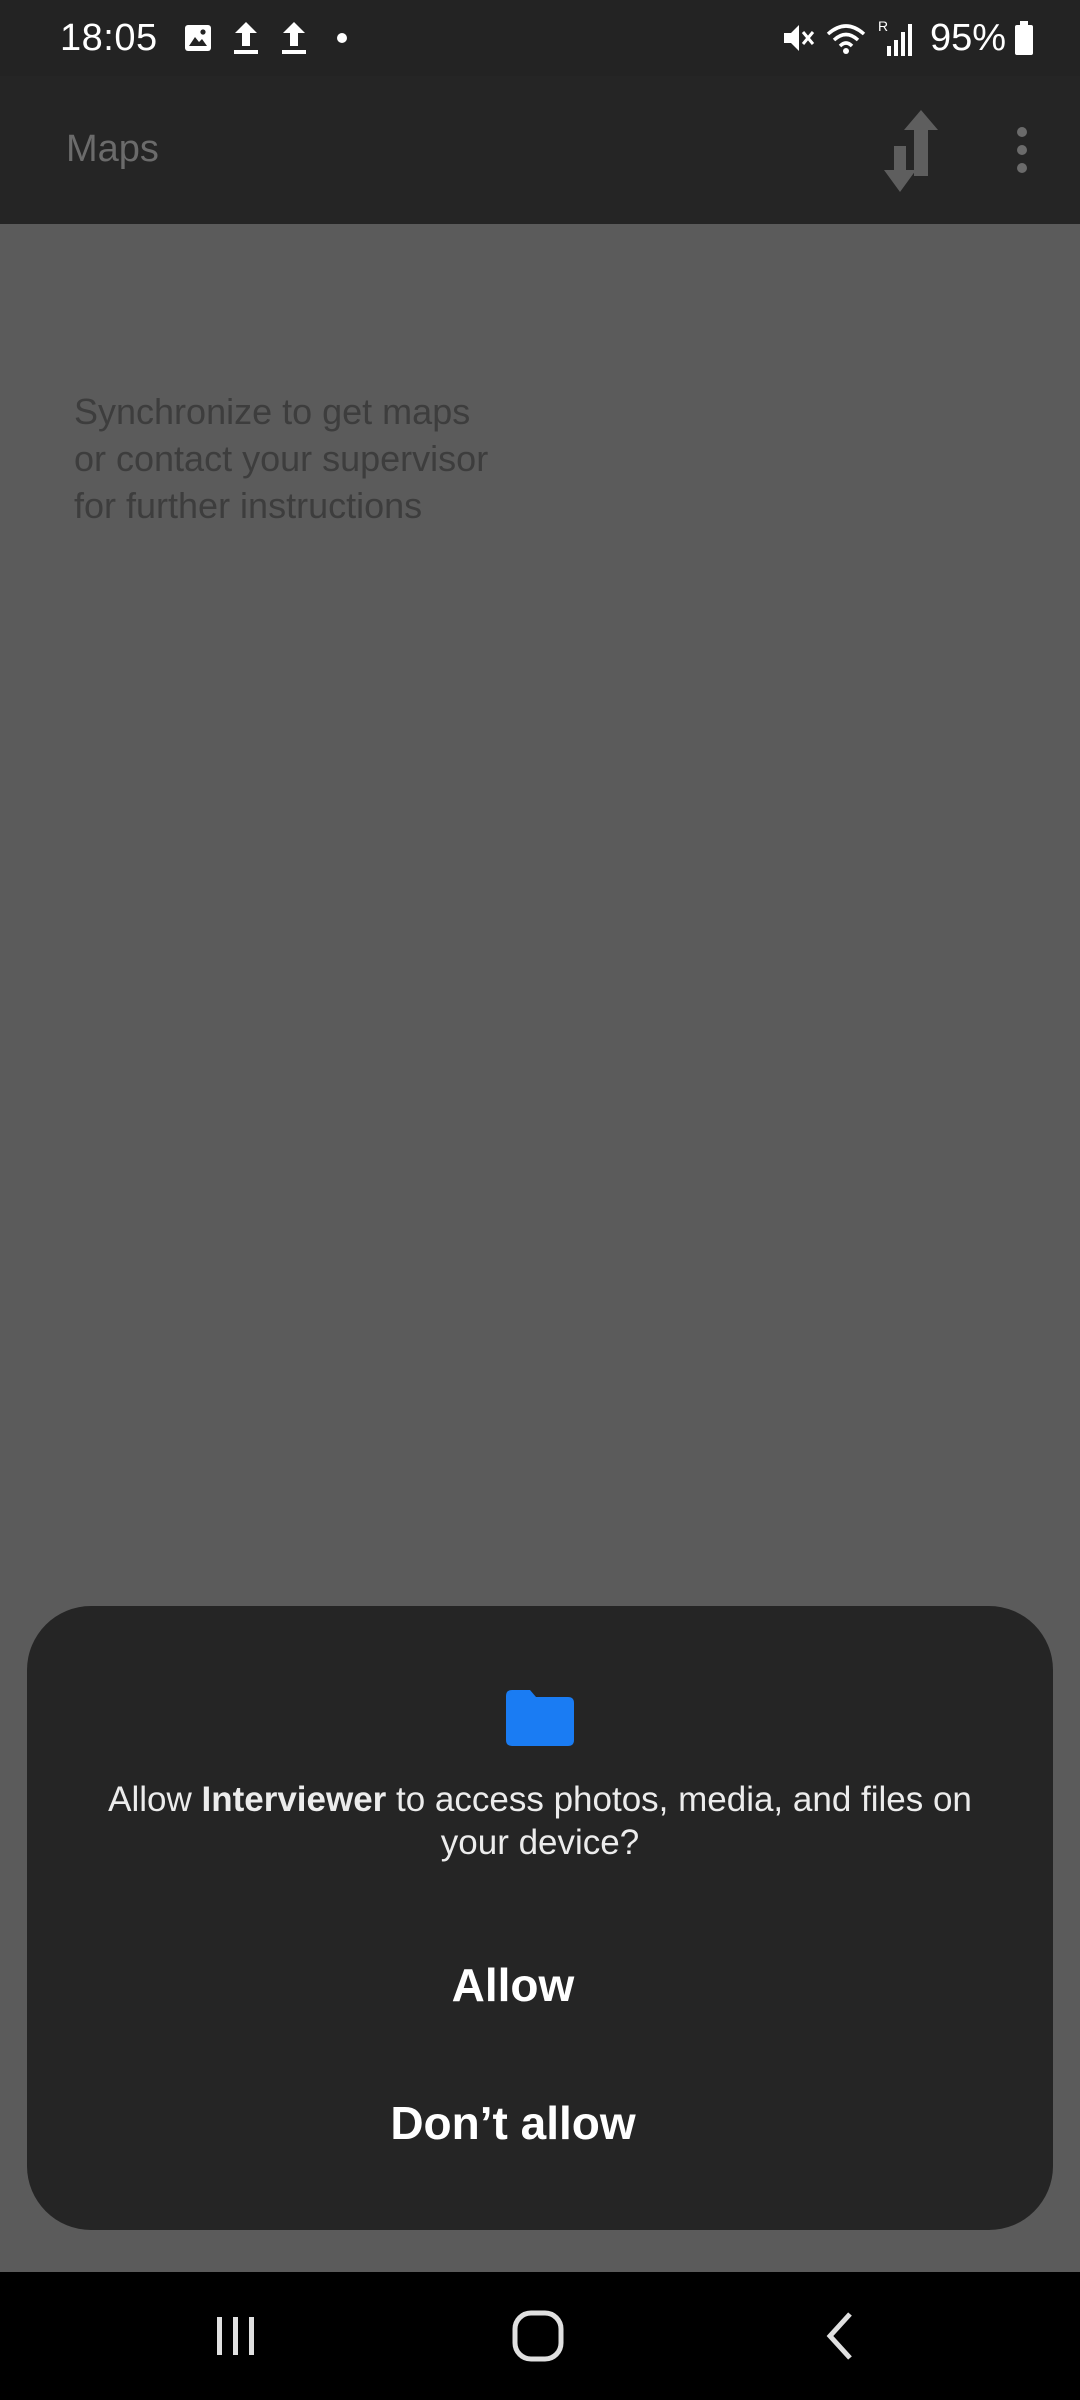 This screenshot has width=1080, height=2400. I want to click on recents-icon, so click(235, 2336).